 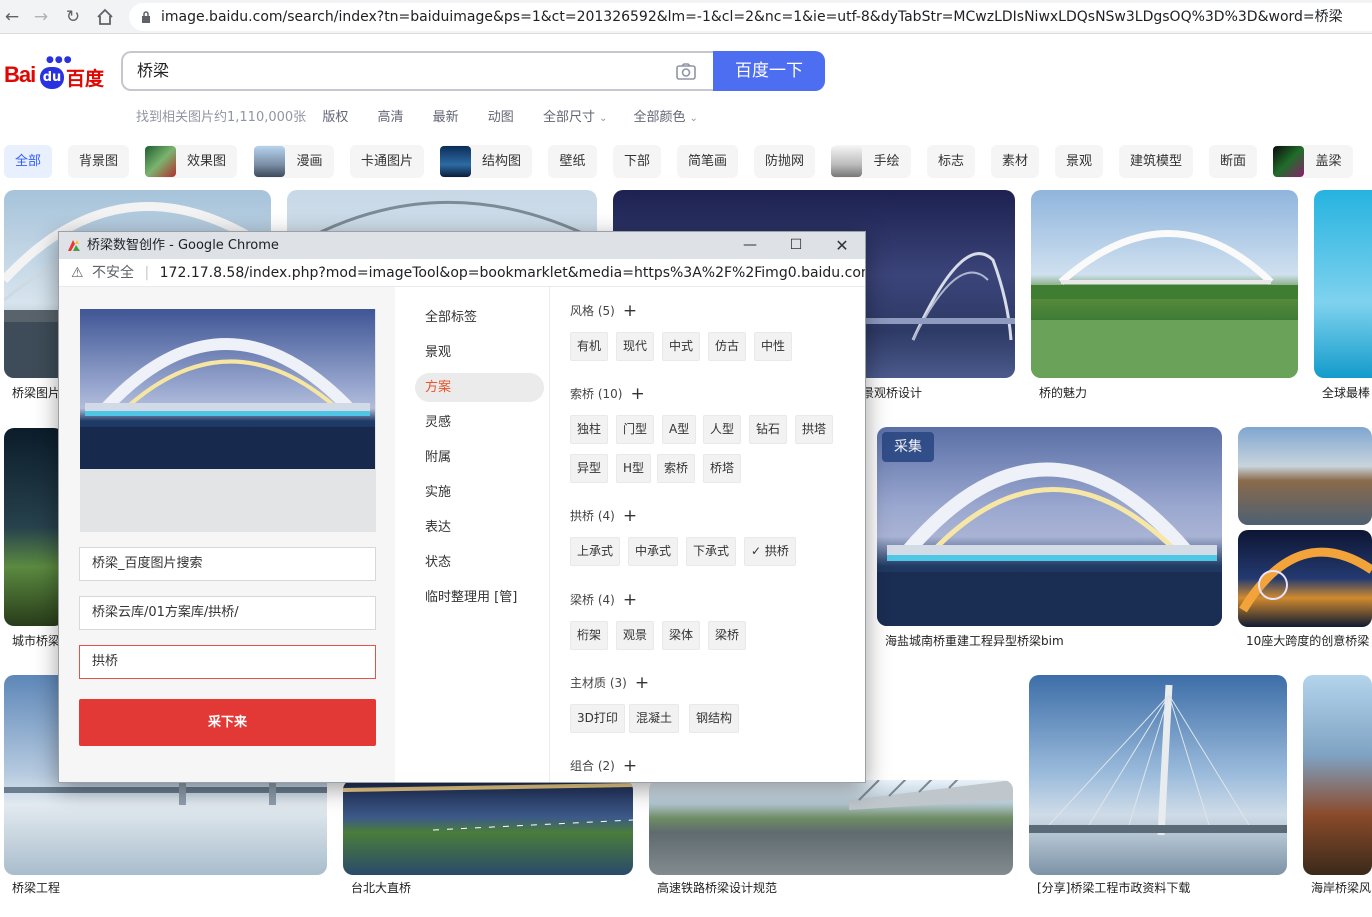 I want to click on tag-chip: 人型, so click(x=722, y=429).